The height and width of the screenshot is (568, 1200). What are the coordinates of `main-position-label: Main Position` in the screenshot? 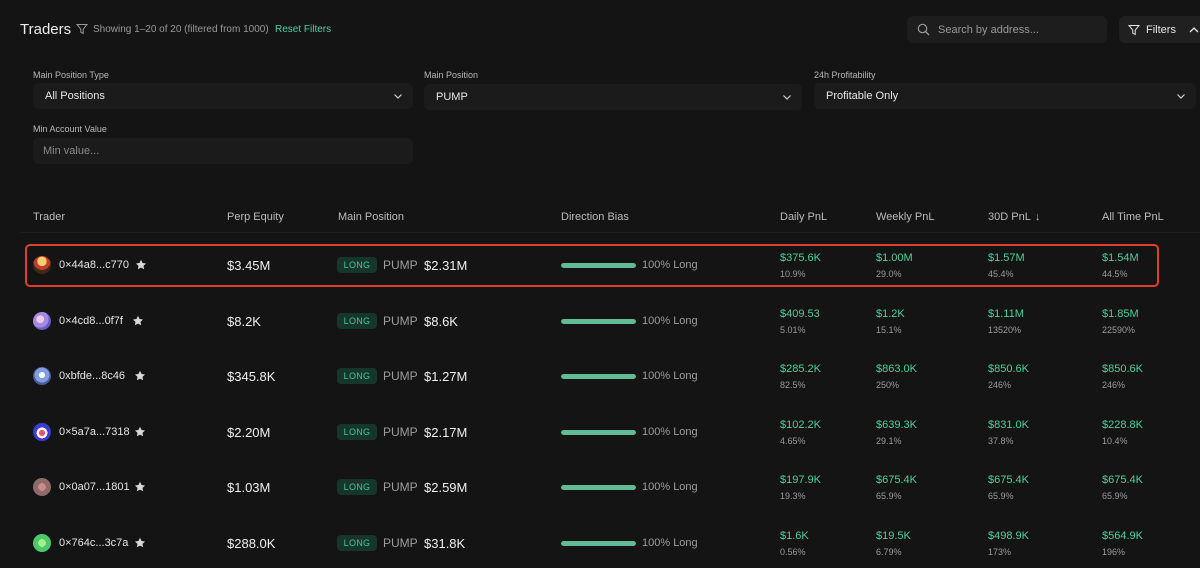 It's located at (451, 75).